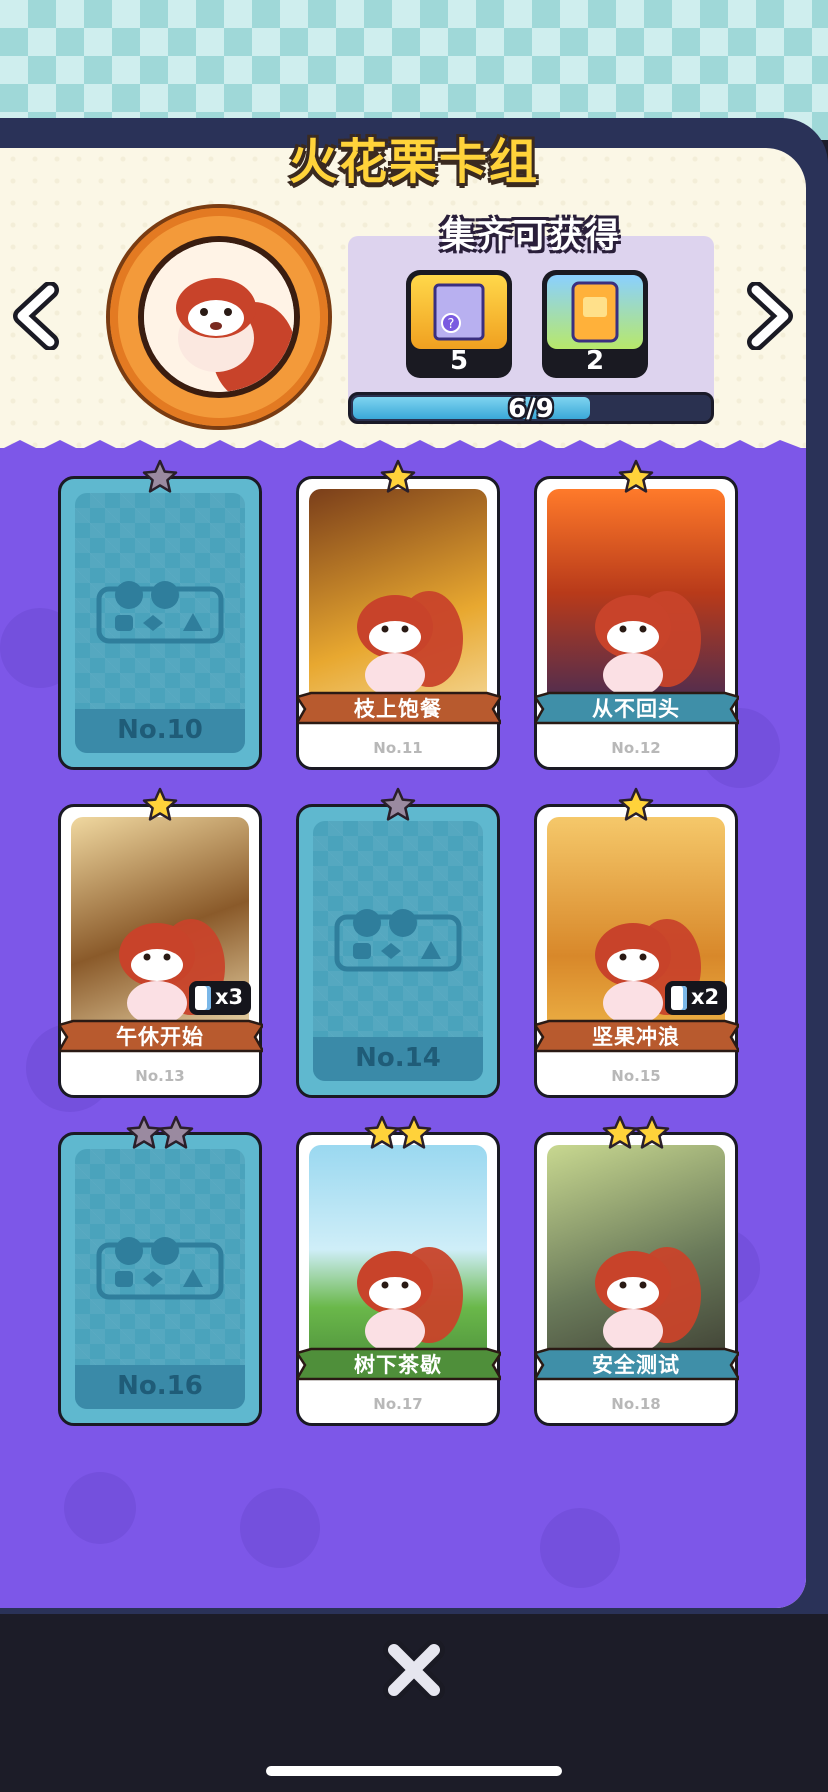 This screenshot has height=1792, width=828. Describe the element at coordinates (636, 1404) in the screenshot. I see `card-number: No.18` at that location.